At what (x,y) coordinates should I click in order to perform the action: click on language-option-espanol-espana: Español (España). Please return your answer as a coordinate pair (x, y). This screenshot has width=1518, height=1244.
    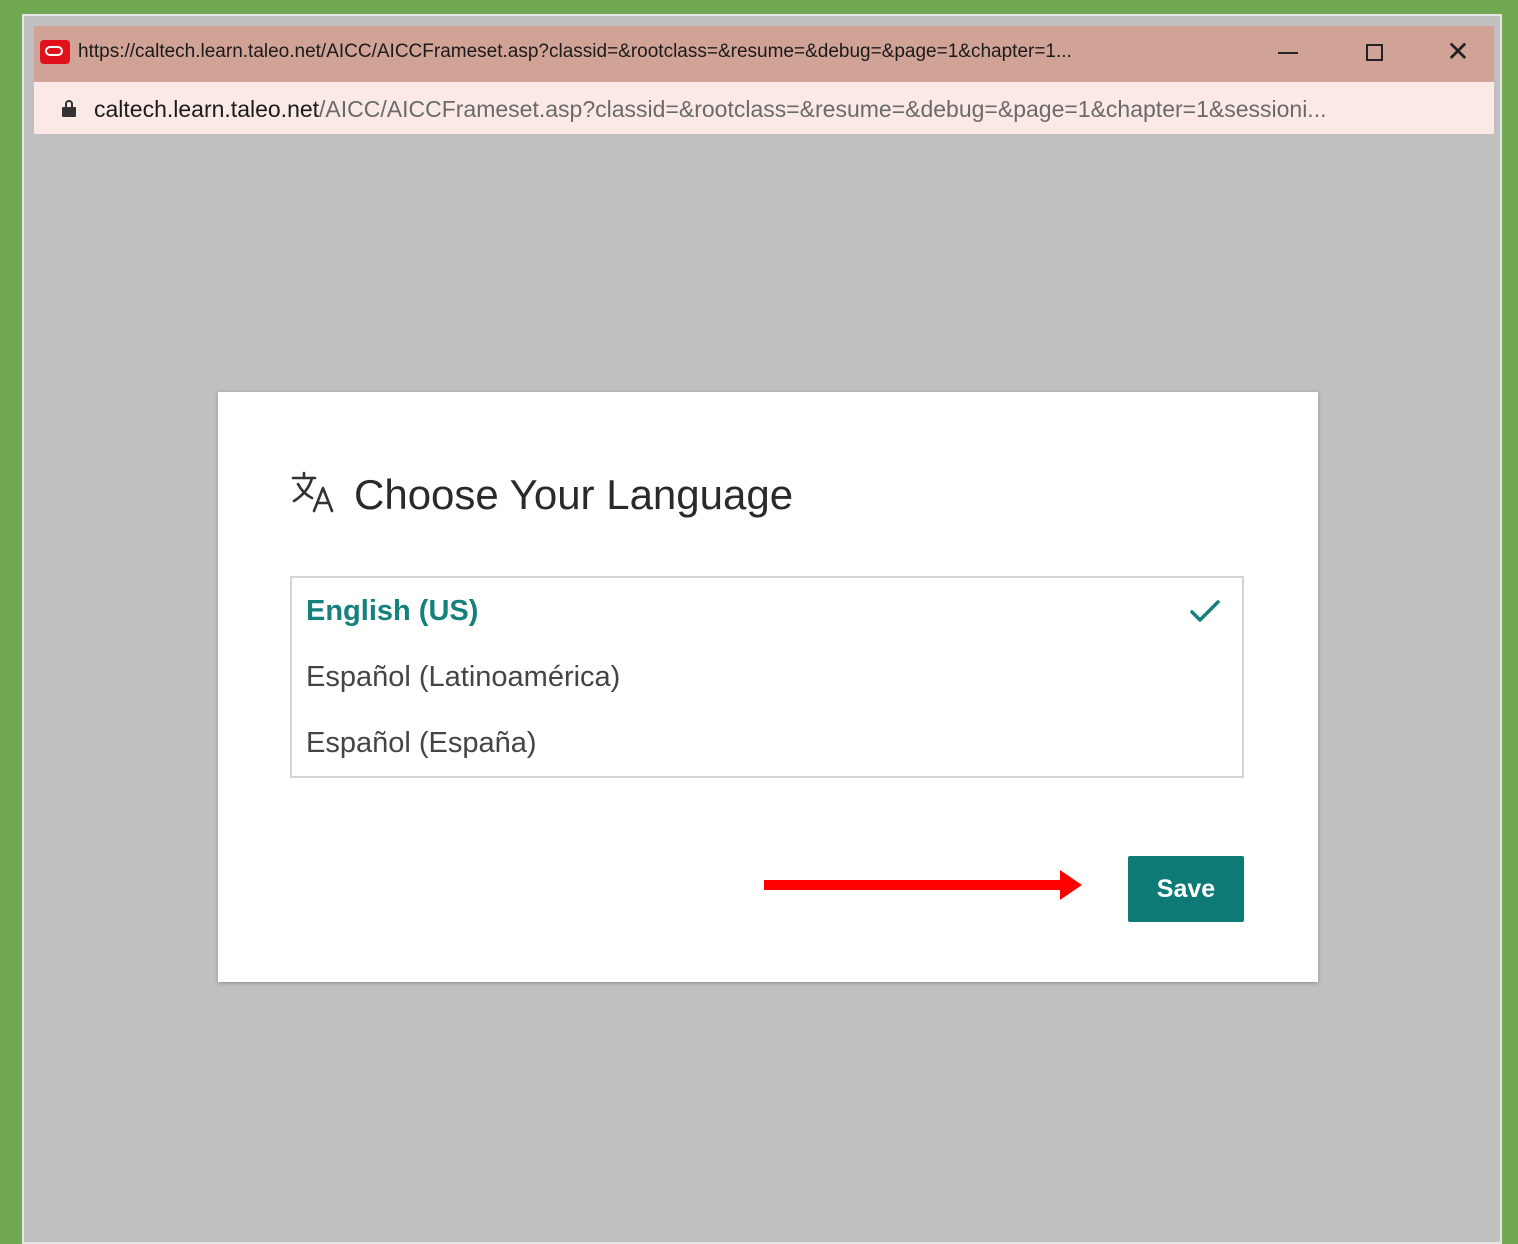
    Looking at the image, I should click on (767, 743).